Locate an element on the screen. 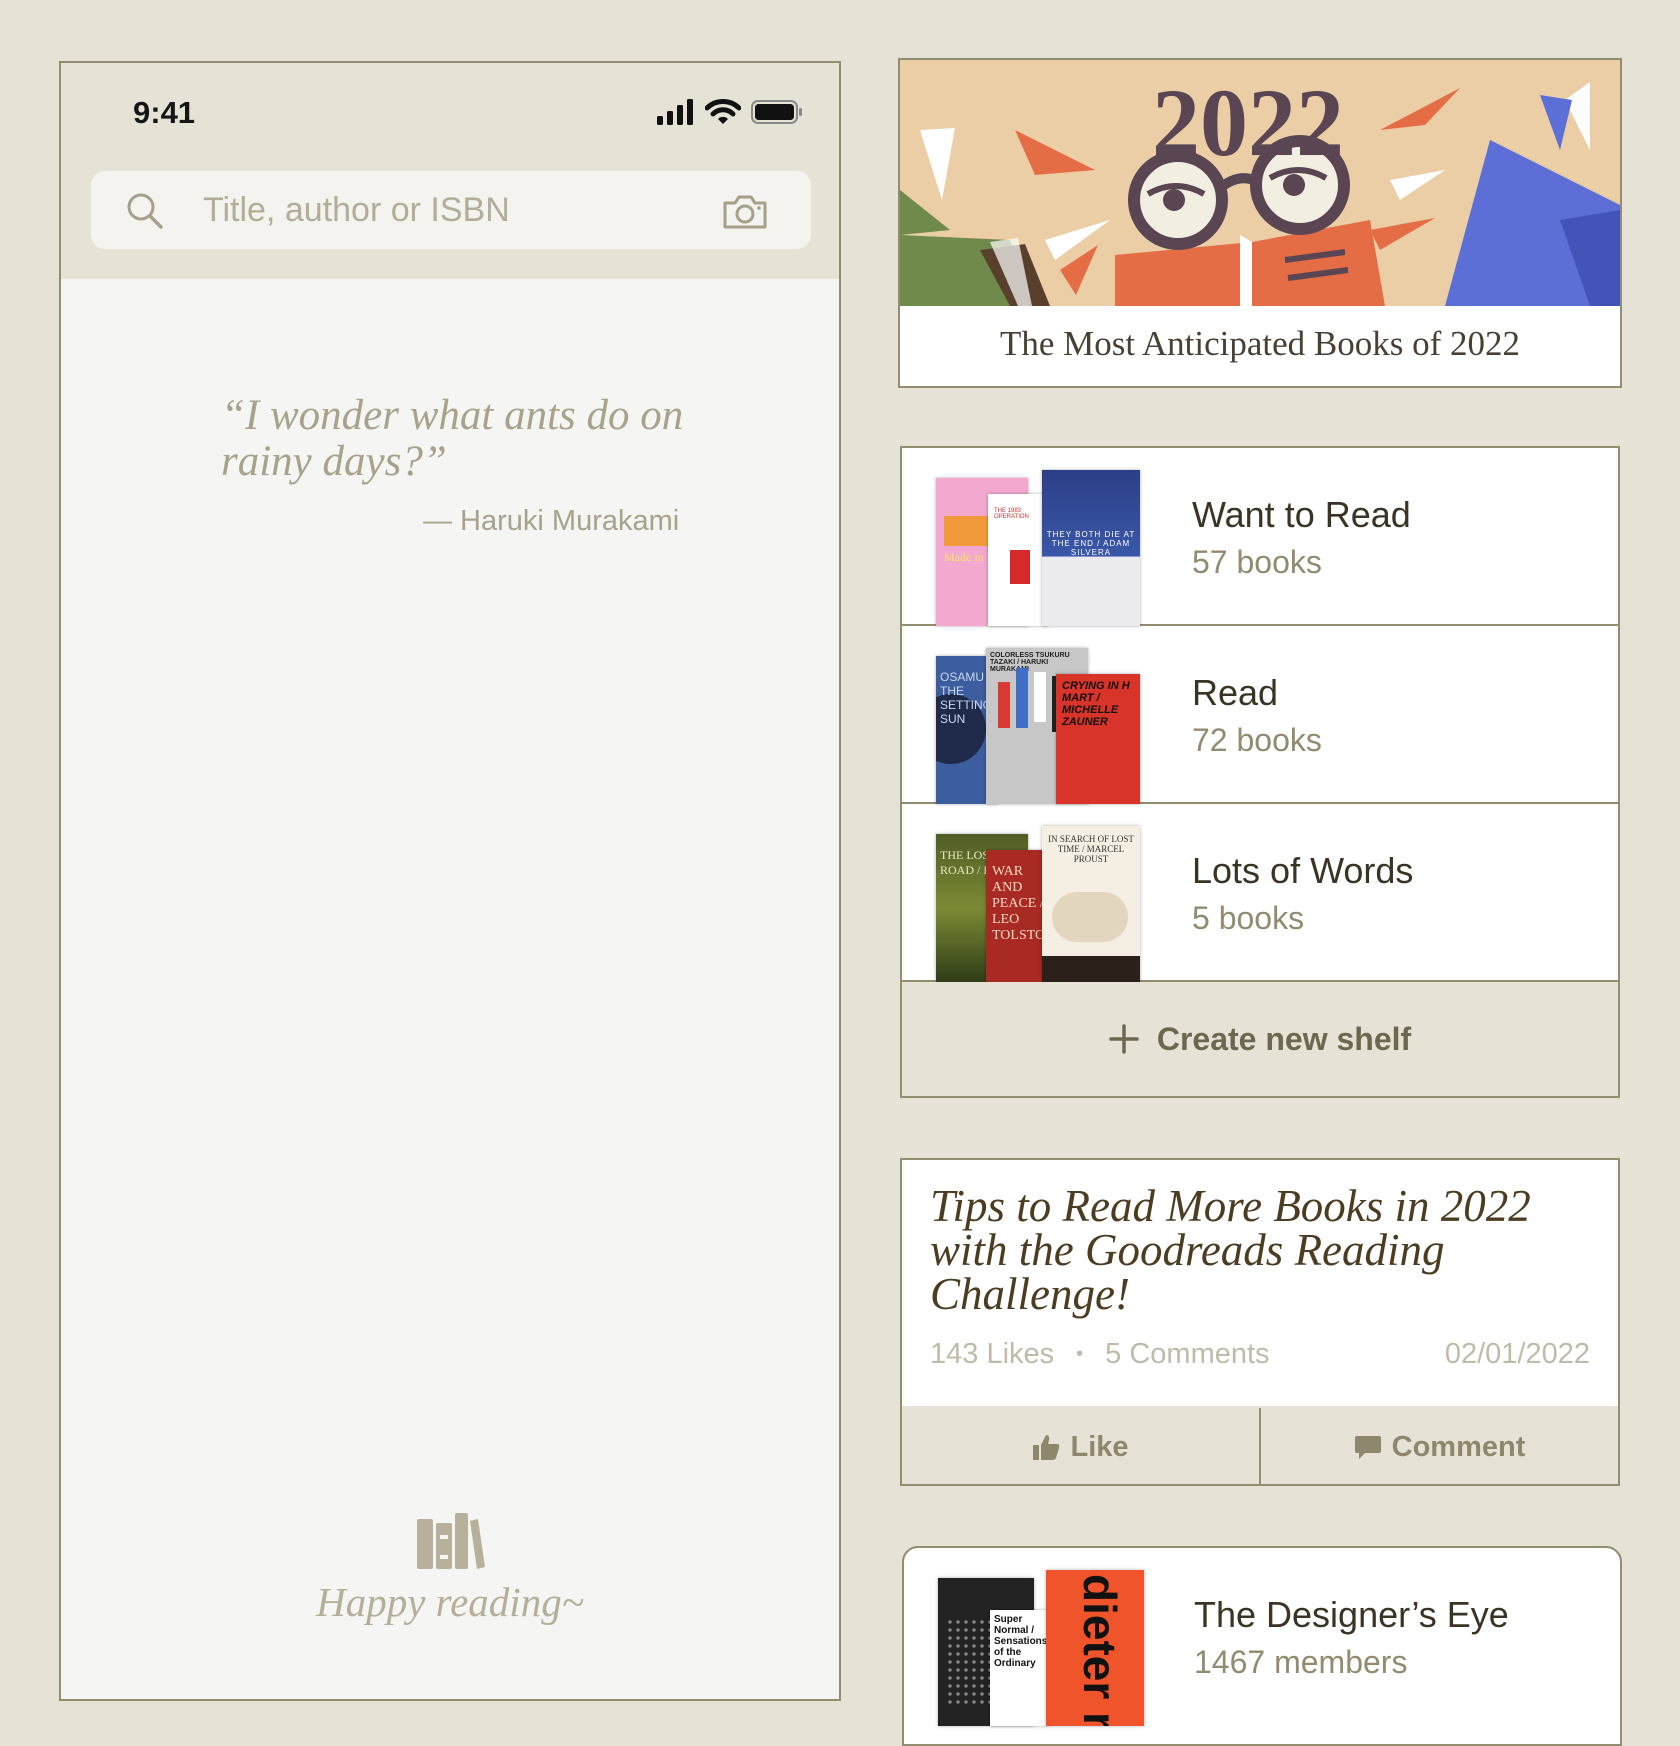  create-shelf-label: Create new shelf is located at coordinates (1284, 1038).